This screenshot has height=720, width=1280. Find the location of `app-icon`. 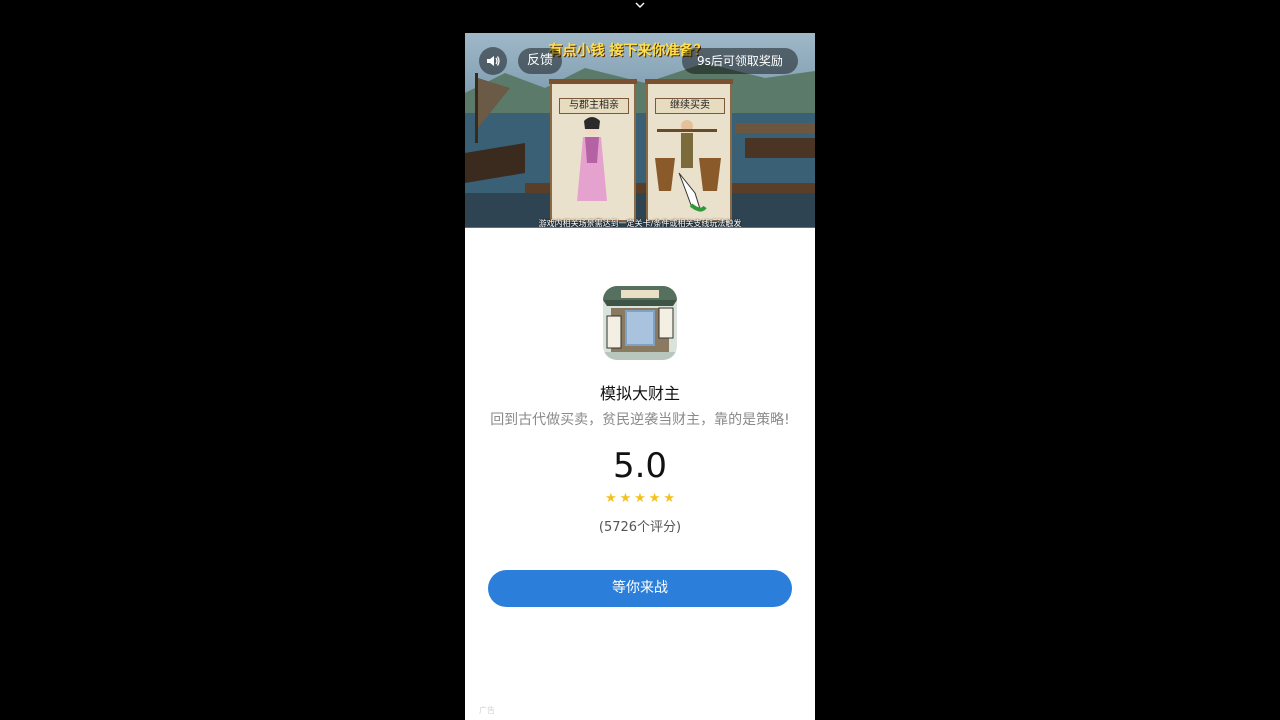

app-icon is located at coordinates (640, 323).